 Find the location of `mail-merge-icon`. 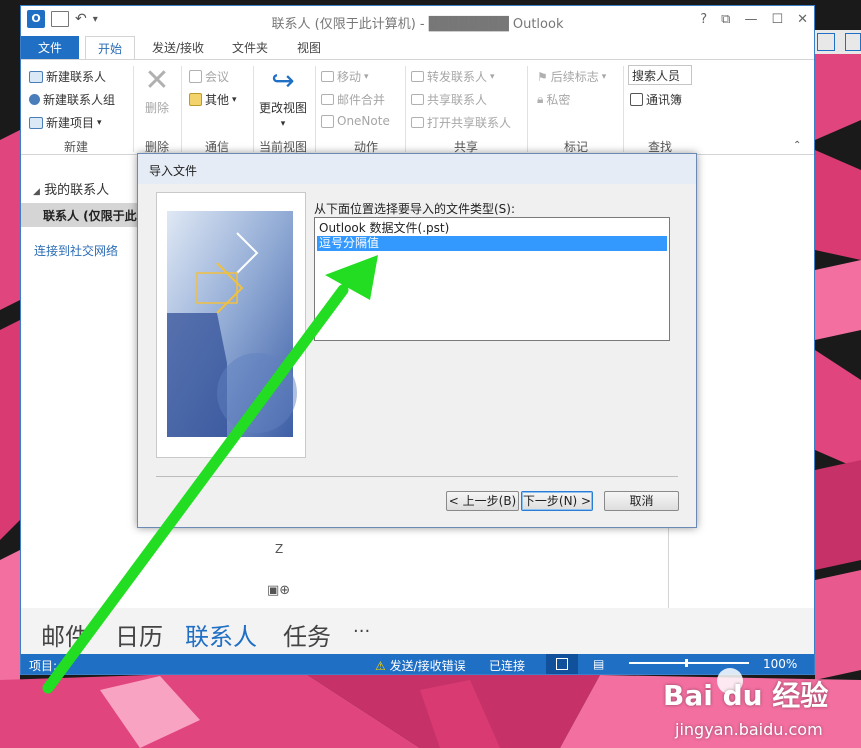

mail-merge-icon is located at coordinates (327, 99).